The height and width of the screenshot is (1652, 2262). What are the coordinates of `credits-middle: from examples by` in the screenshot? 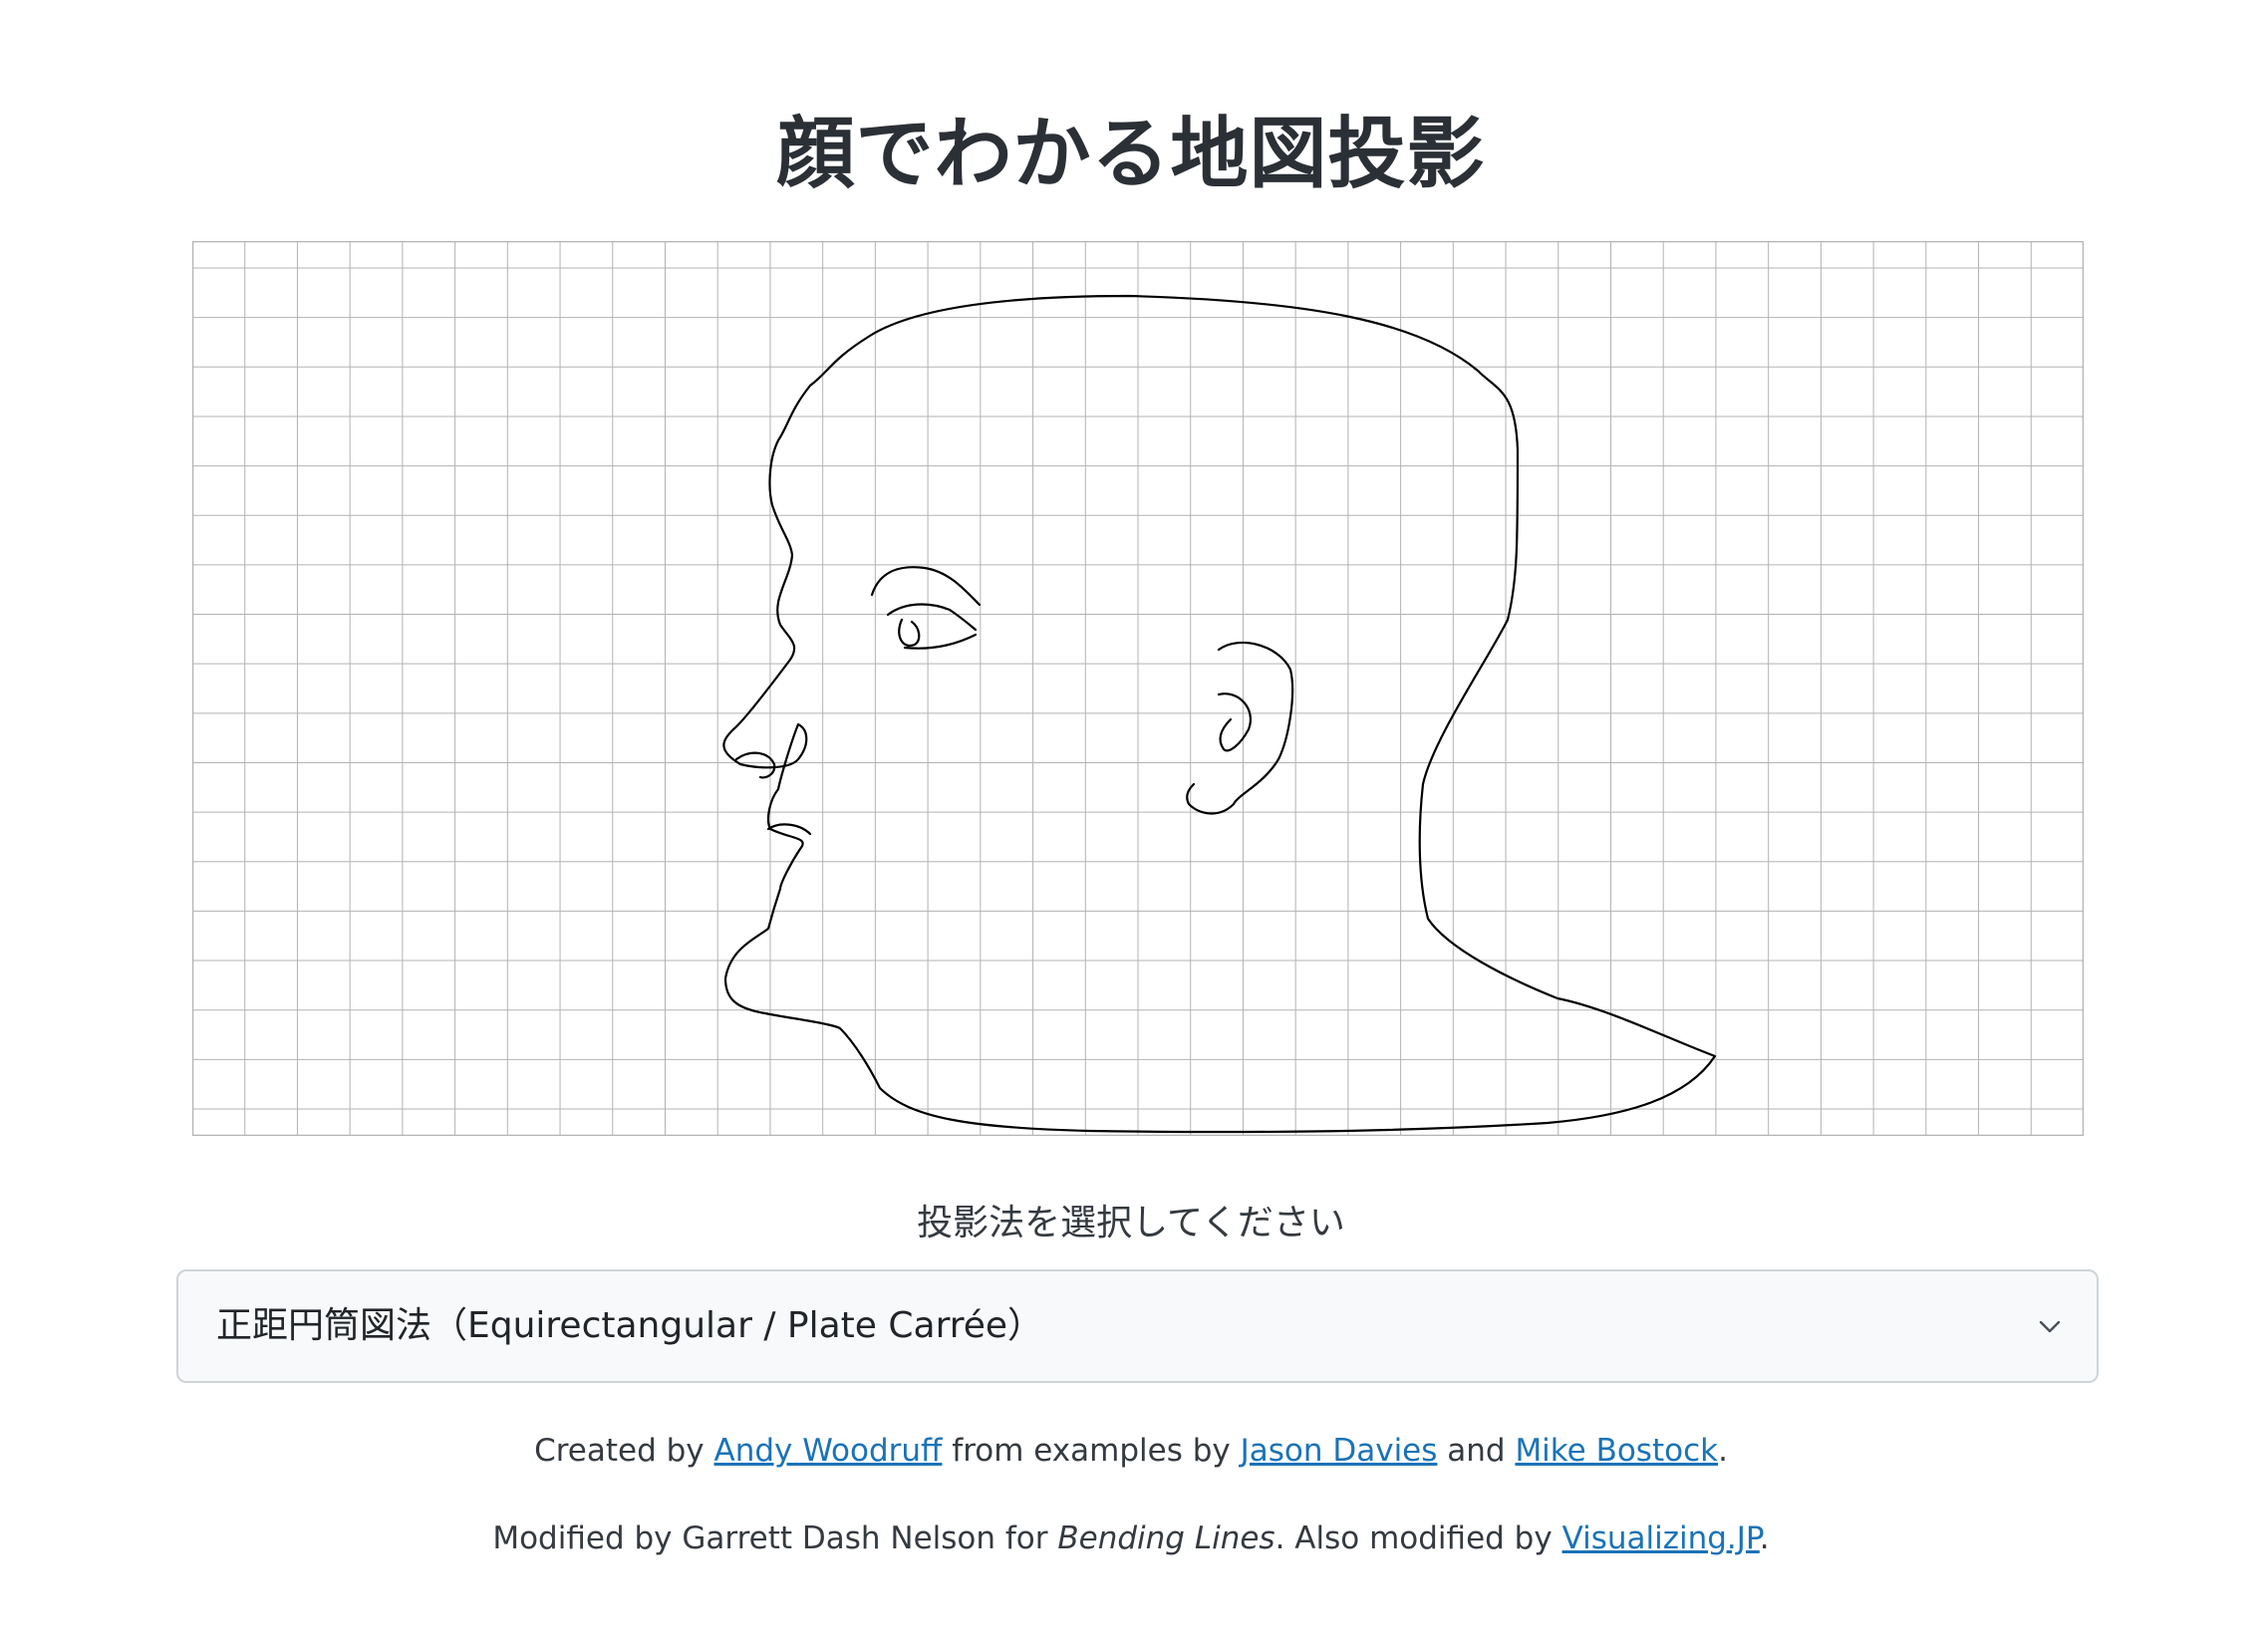 It's located at (1091, 1451).